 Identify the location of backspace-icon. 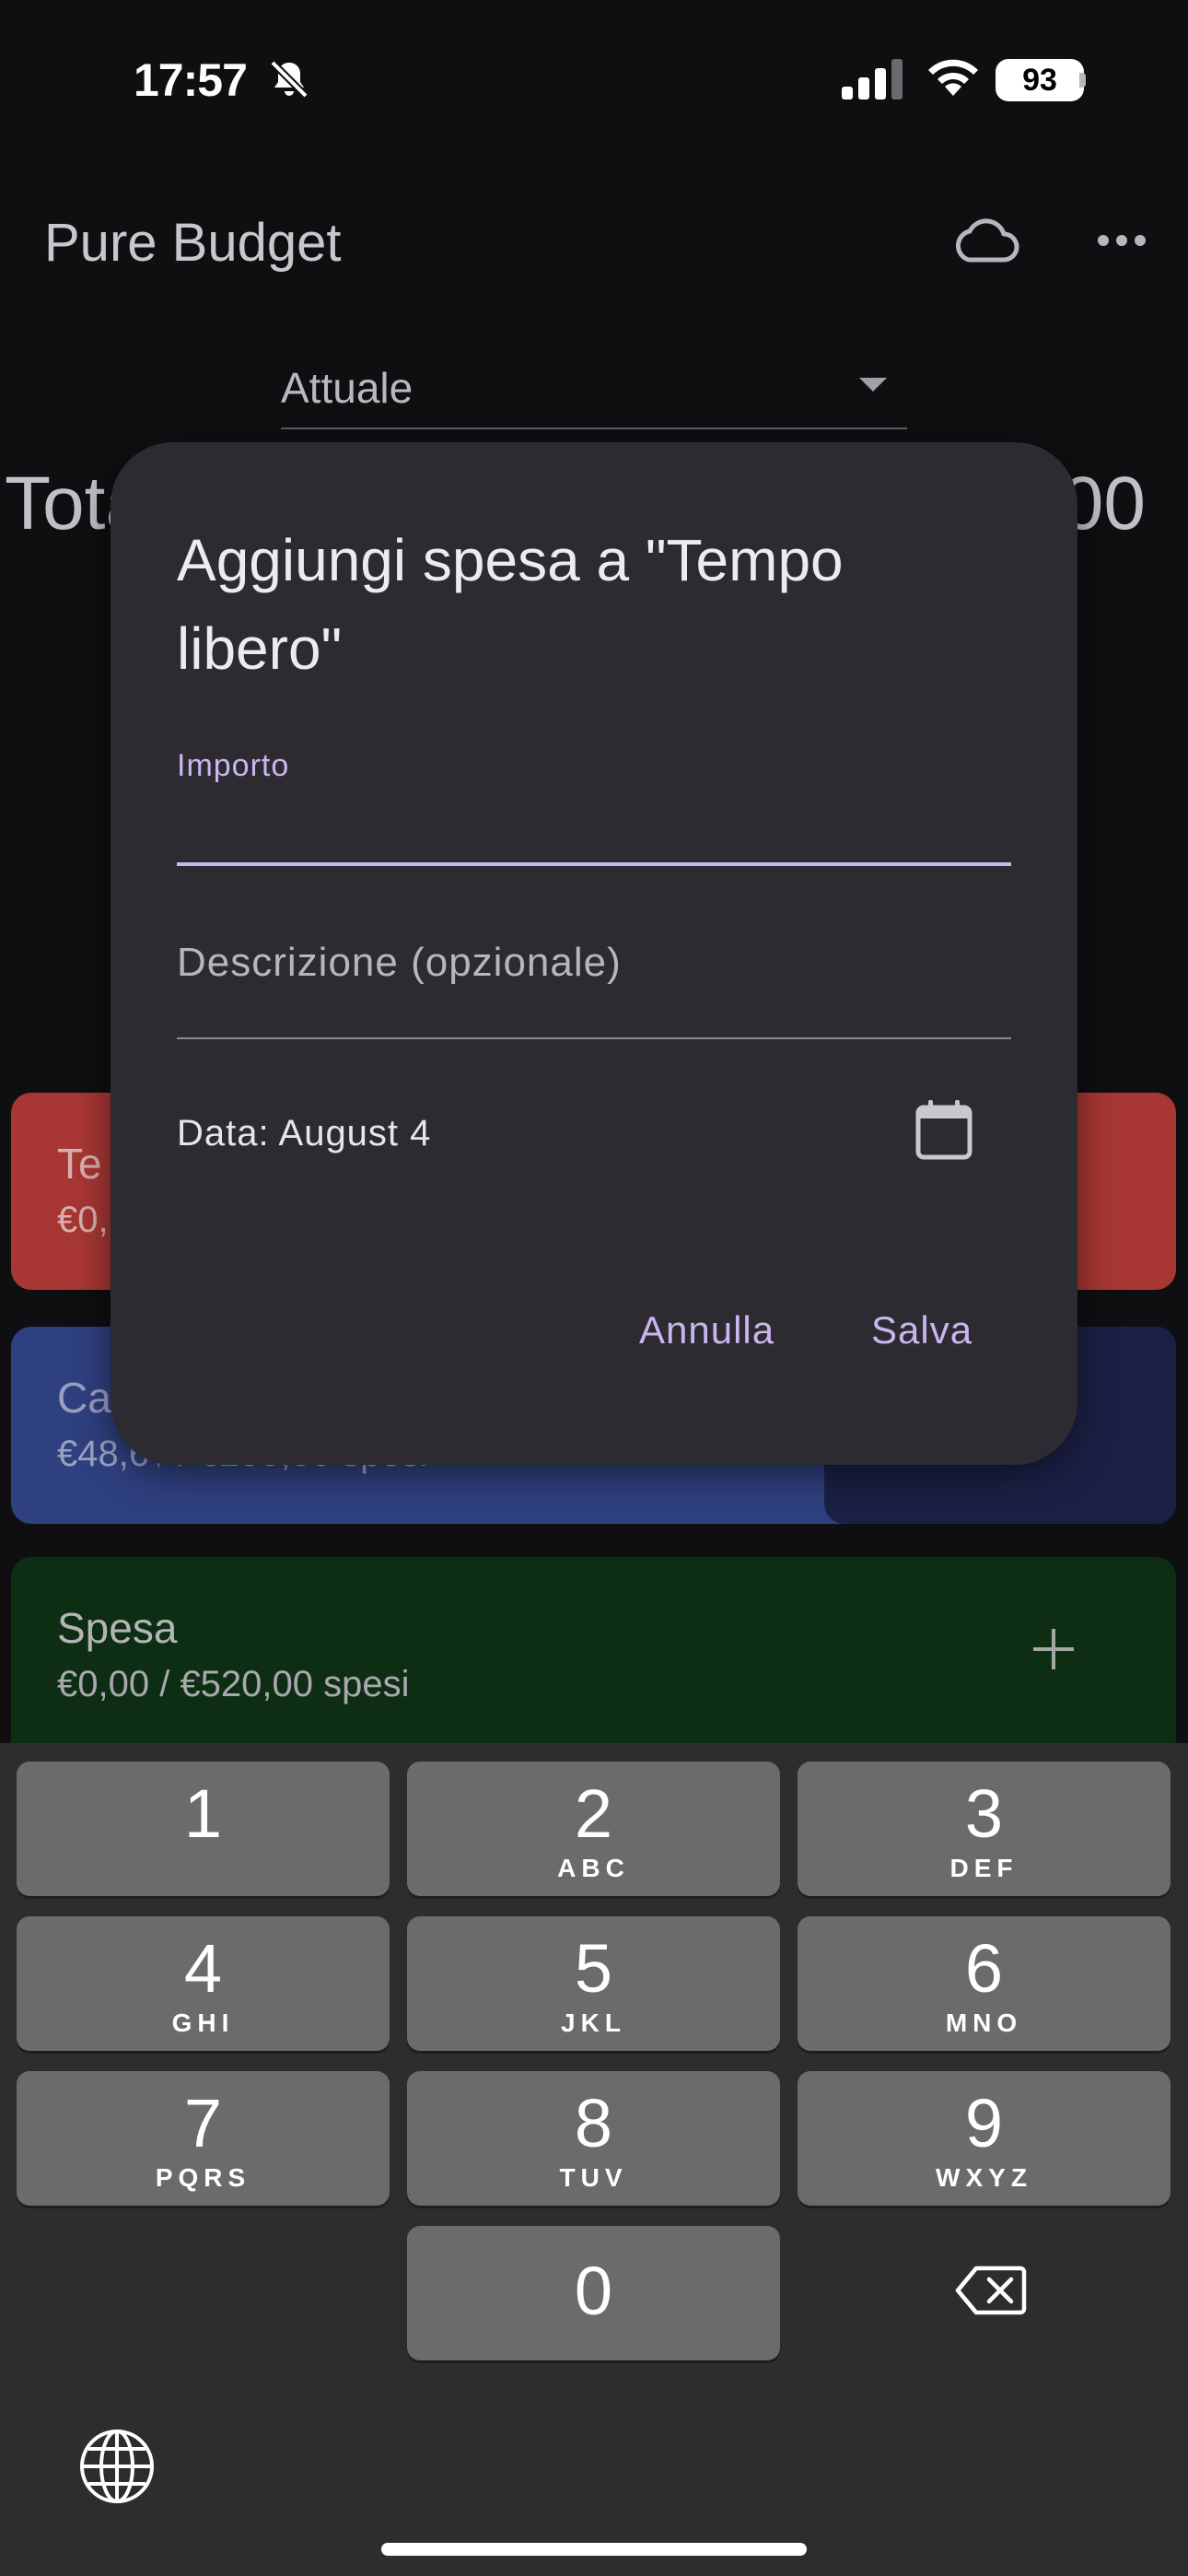
(991, 2290).